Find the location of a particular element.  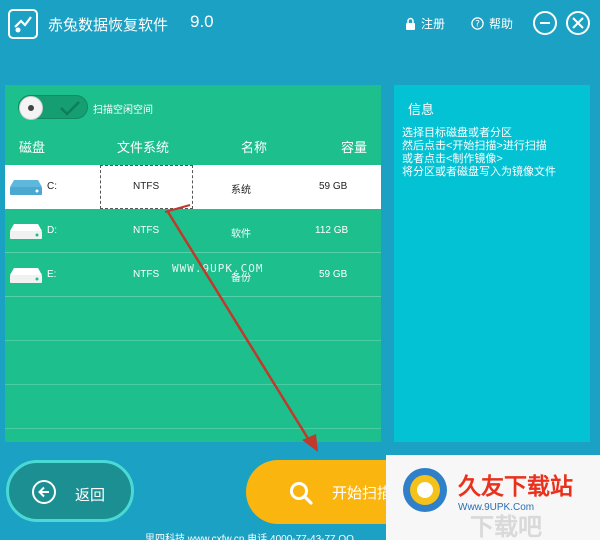

capacity: 112 GB is located at coordinates (332, 230).